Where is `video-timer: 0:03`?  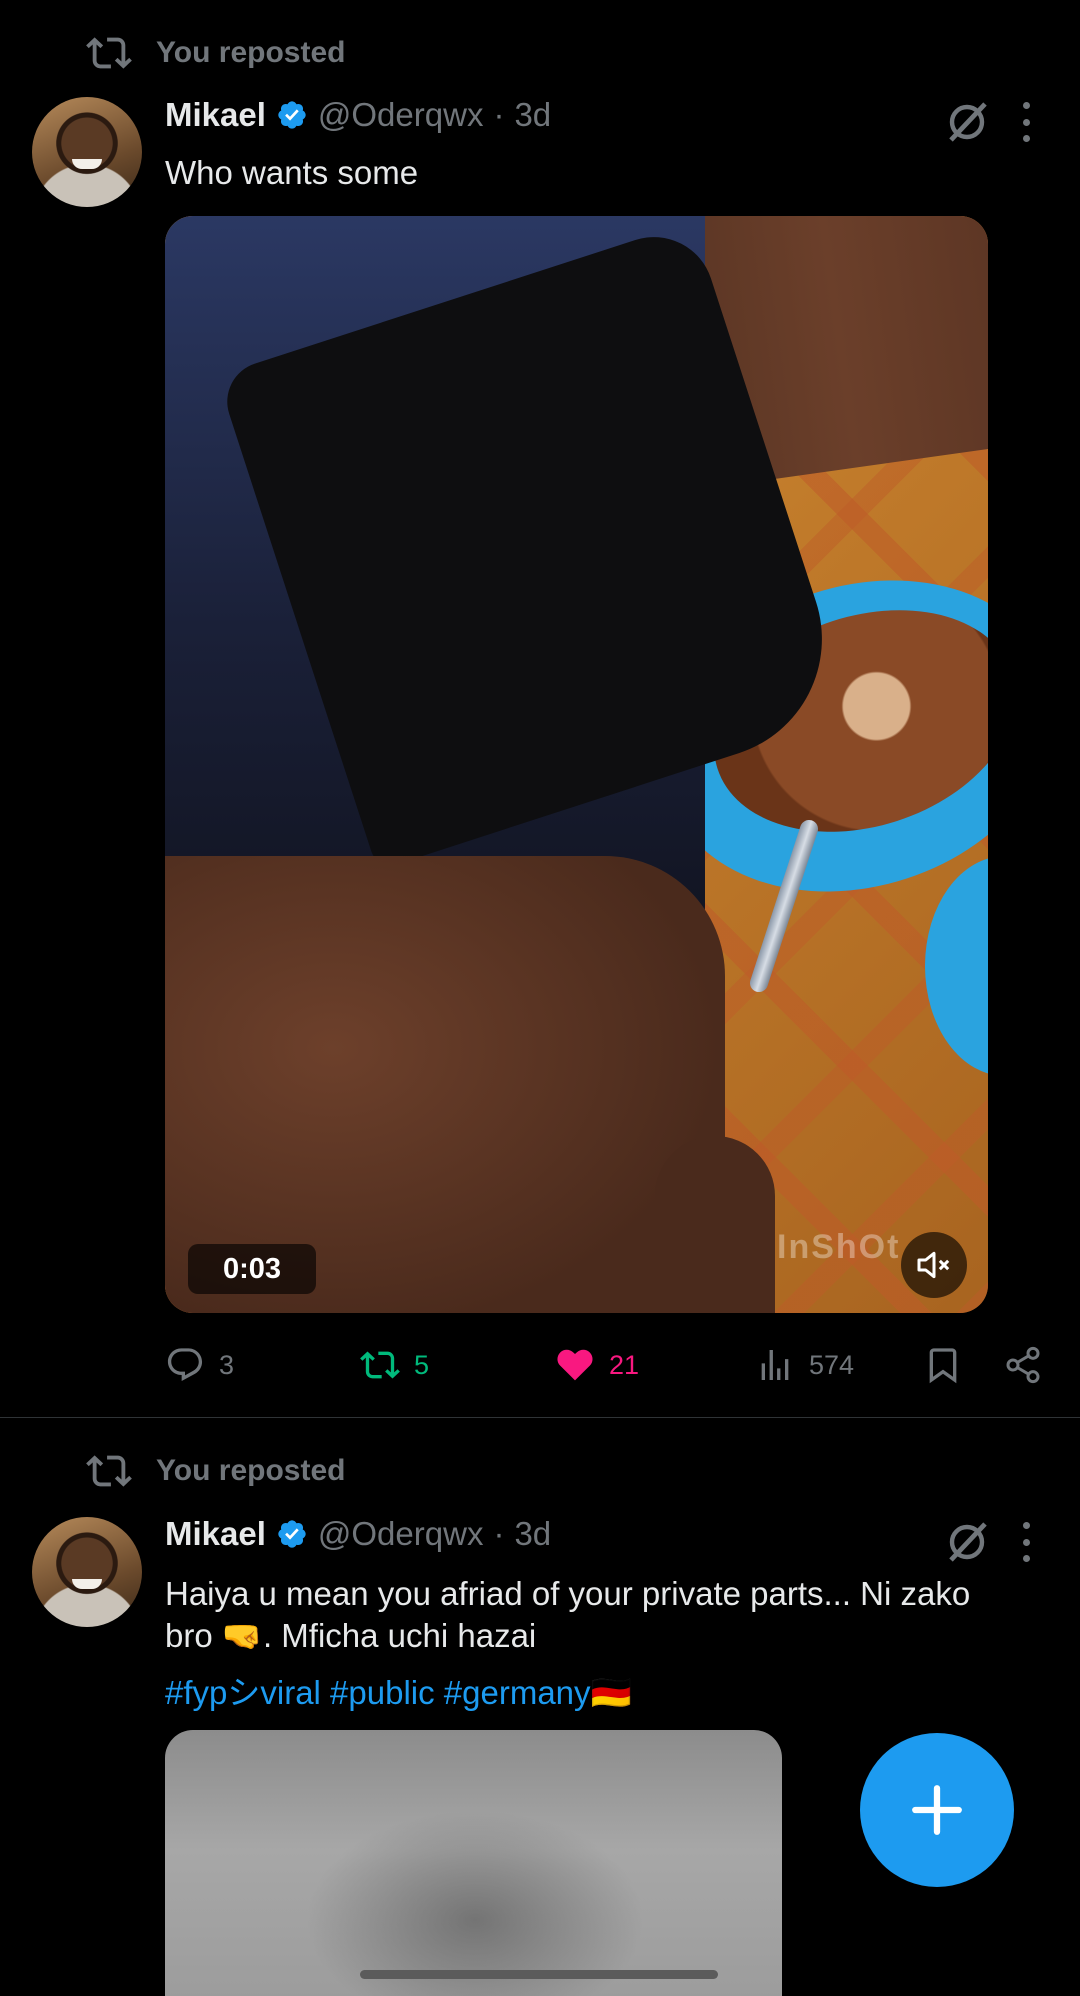
video-timer: 0:03 is located at coordinates (252, 1269).